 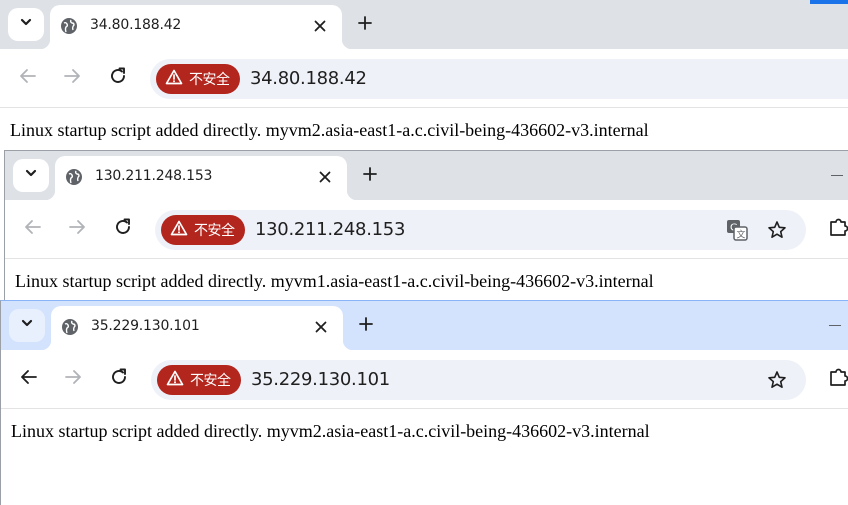 I want to click on tab-title: 130.211.248.153, so click(x=154, y=176).